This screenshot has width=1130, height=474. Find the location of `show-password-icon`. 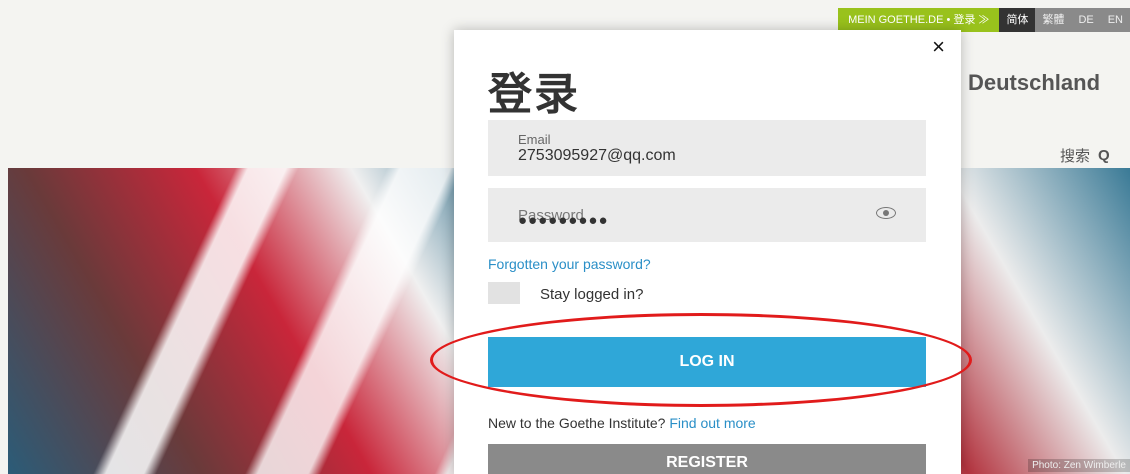

show-password-icon is located at coordinates (886, 213).